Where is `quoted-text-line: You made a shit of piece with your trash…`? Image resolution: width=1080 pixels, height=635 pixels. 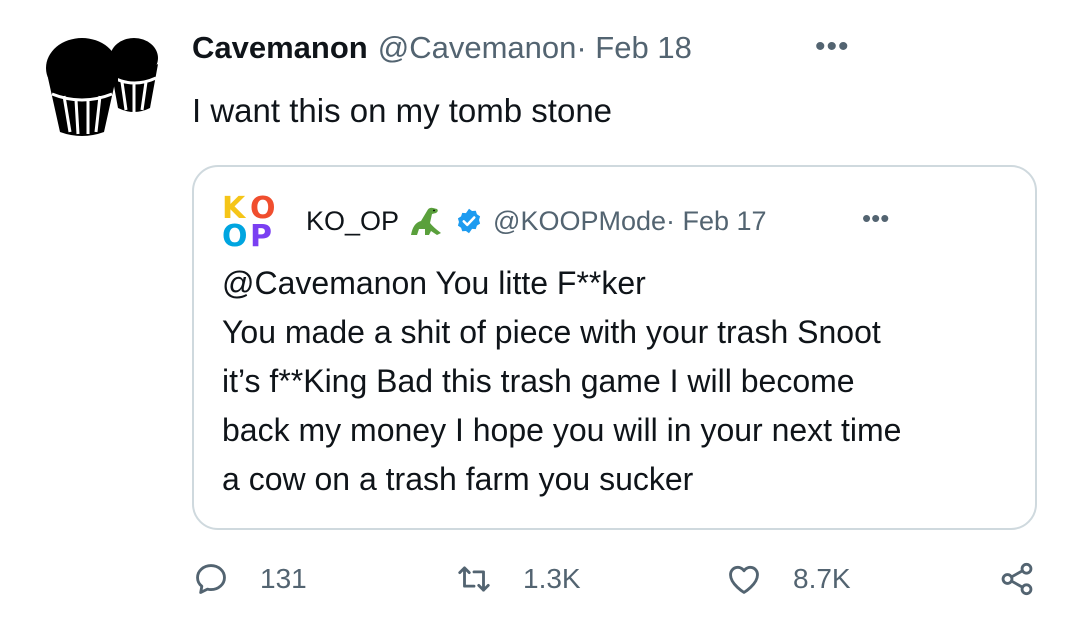 quoted-text-line: You made a shit of piece with your trash… is located at coordinates (551, 332).